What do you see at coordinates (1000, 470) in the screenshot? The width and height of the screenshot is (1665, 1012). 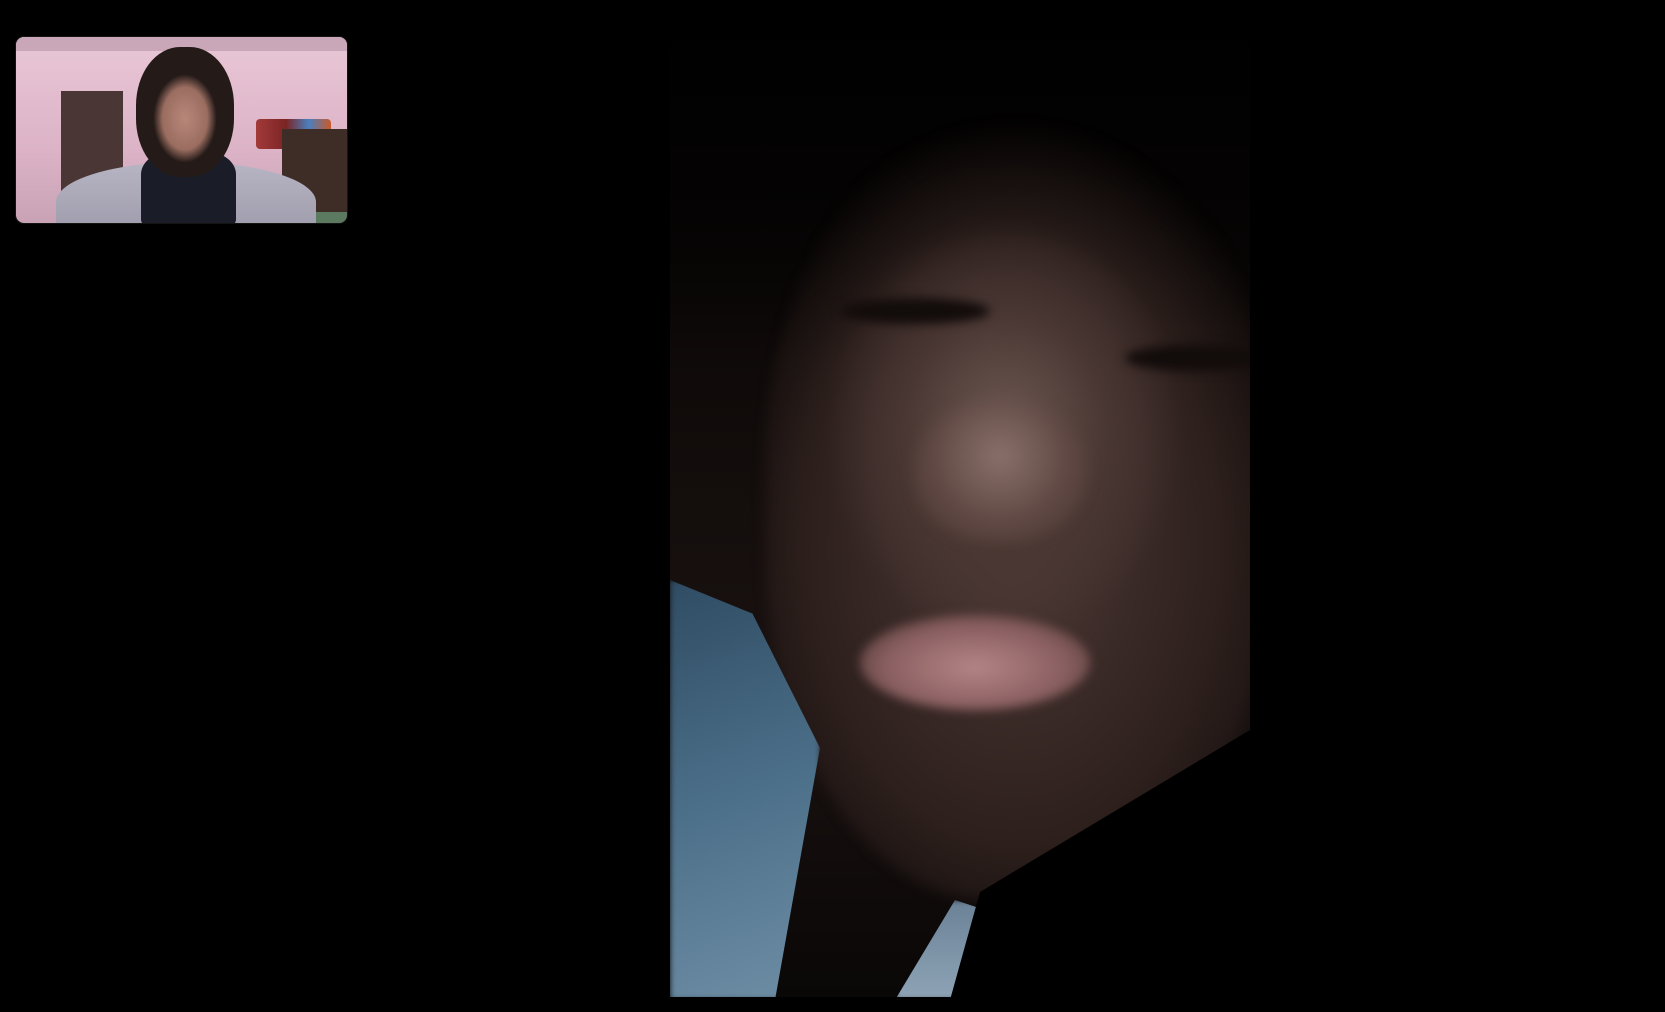 I see `remote-video-nose` at bounding box center [1000, 470].